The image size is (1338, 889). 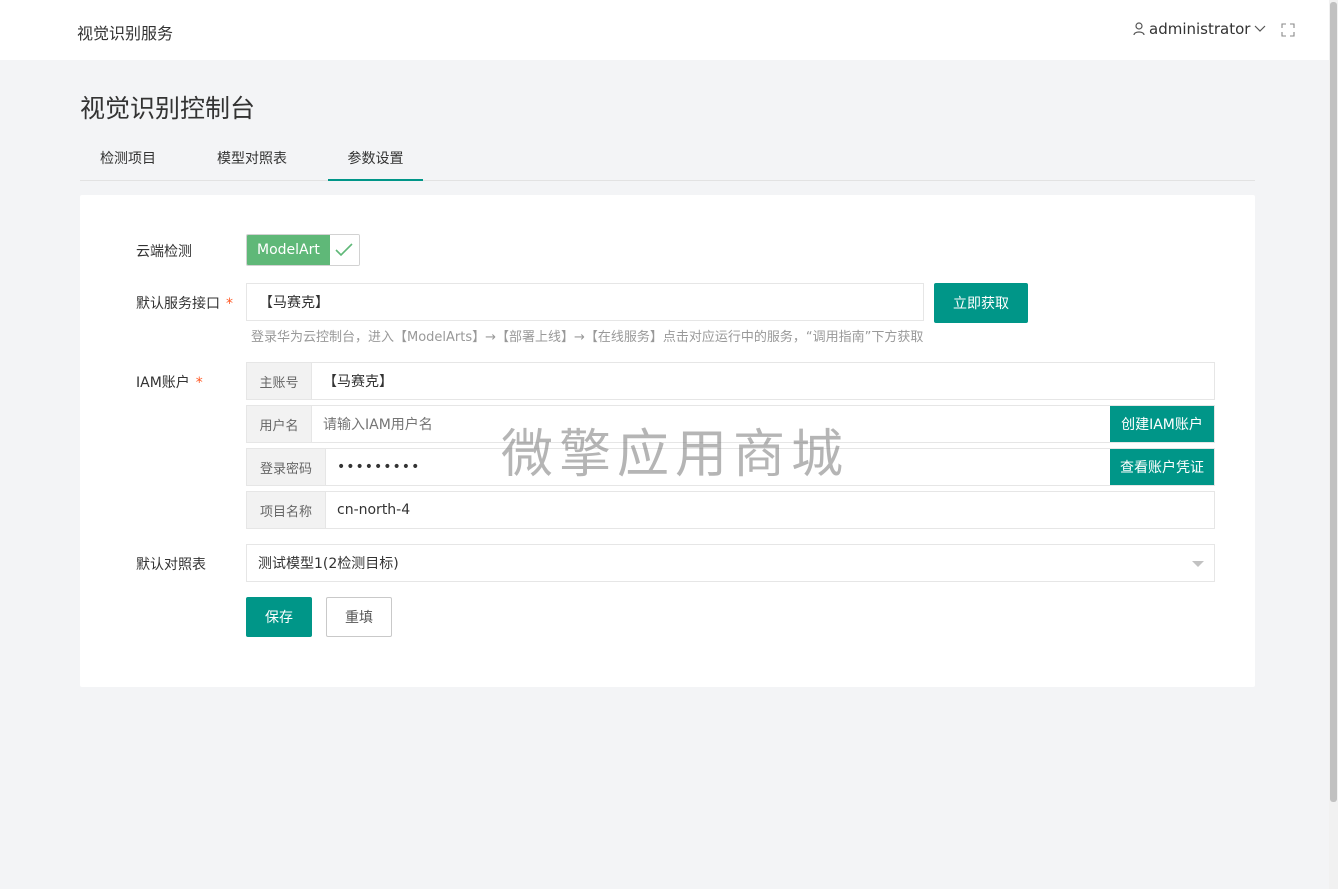 I want to click on main-account-row: 主账号 【马赛克】, so click(x=730, y=381).